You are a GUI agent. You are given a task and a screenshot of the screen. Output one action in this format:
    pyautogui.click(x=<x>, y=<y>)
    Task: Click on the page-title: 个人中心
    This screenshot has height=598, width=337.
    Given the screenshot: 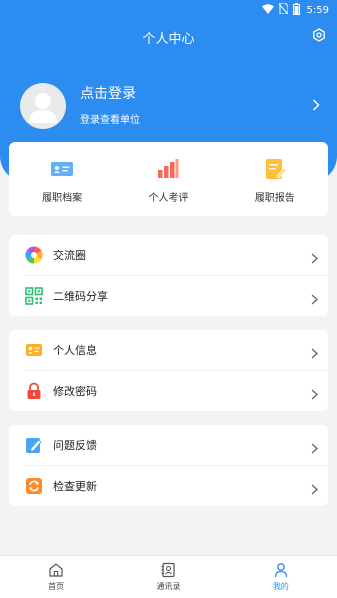 What is the action you would take?
    pyautogui.click(x=168, y=39)
    